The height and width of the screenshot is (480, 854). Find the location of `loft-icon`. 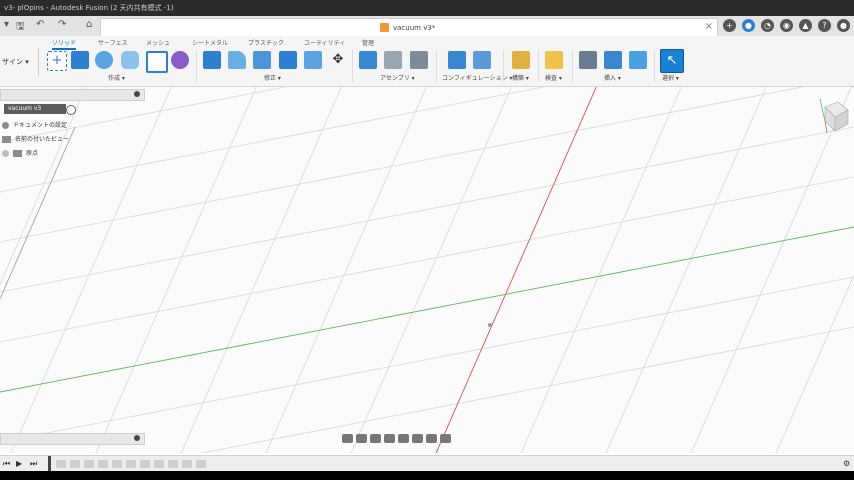

loft-icon is located at coordinates (157, 62).